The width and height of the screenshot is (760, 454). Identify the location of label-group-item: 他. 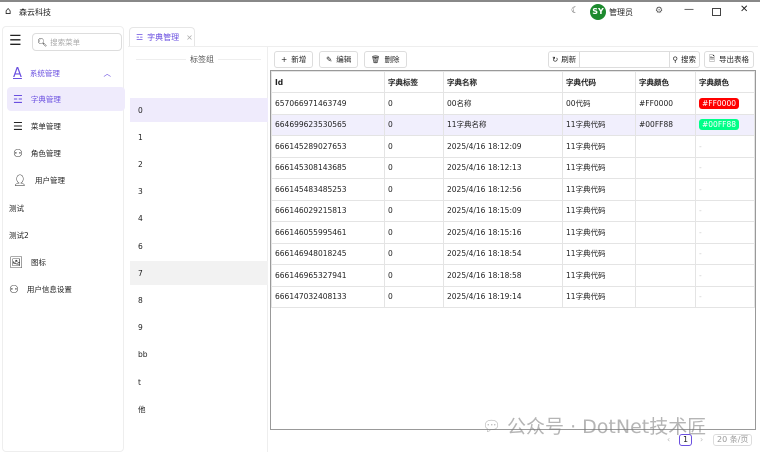
(199, 409).